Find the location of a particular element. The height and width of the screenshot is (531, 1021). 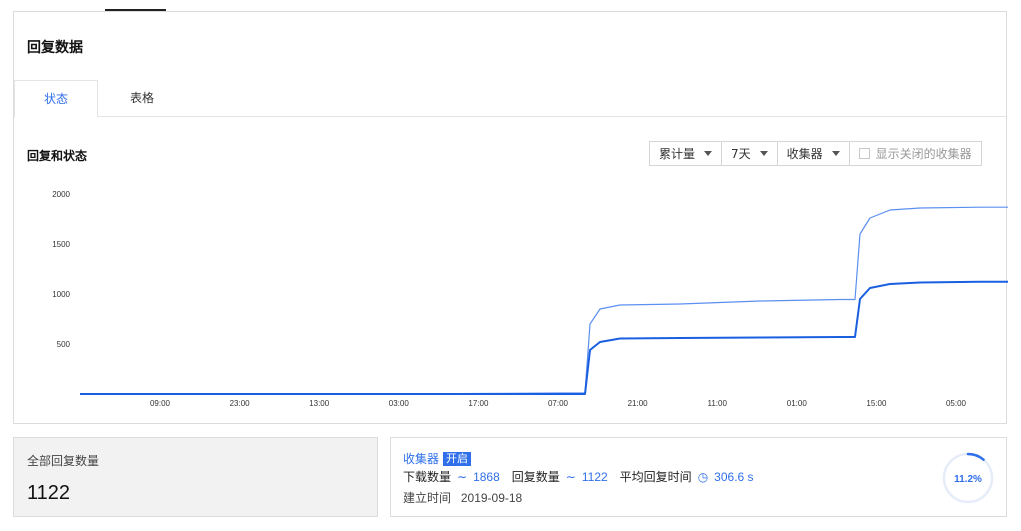

x-tick-label: 07:00 is located at coordinates (558, 403).